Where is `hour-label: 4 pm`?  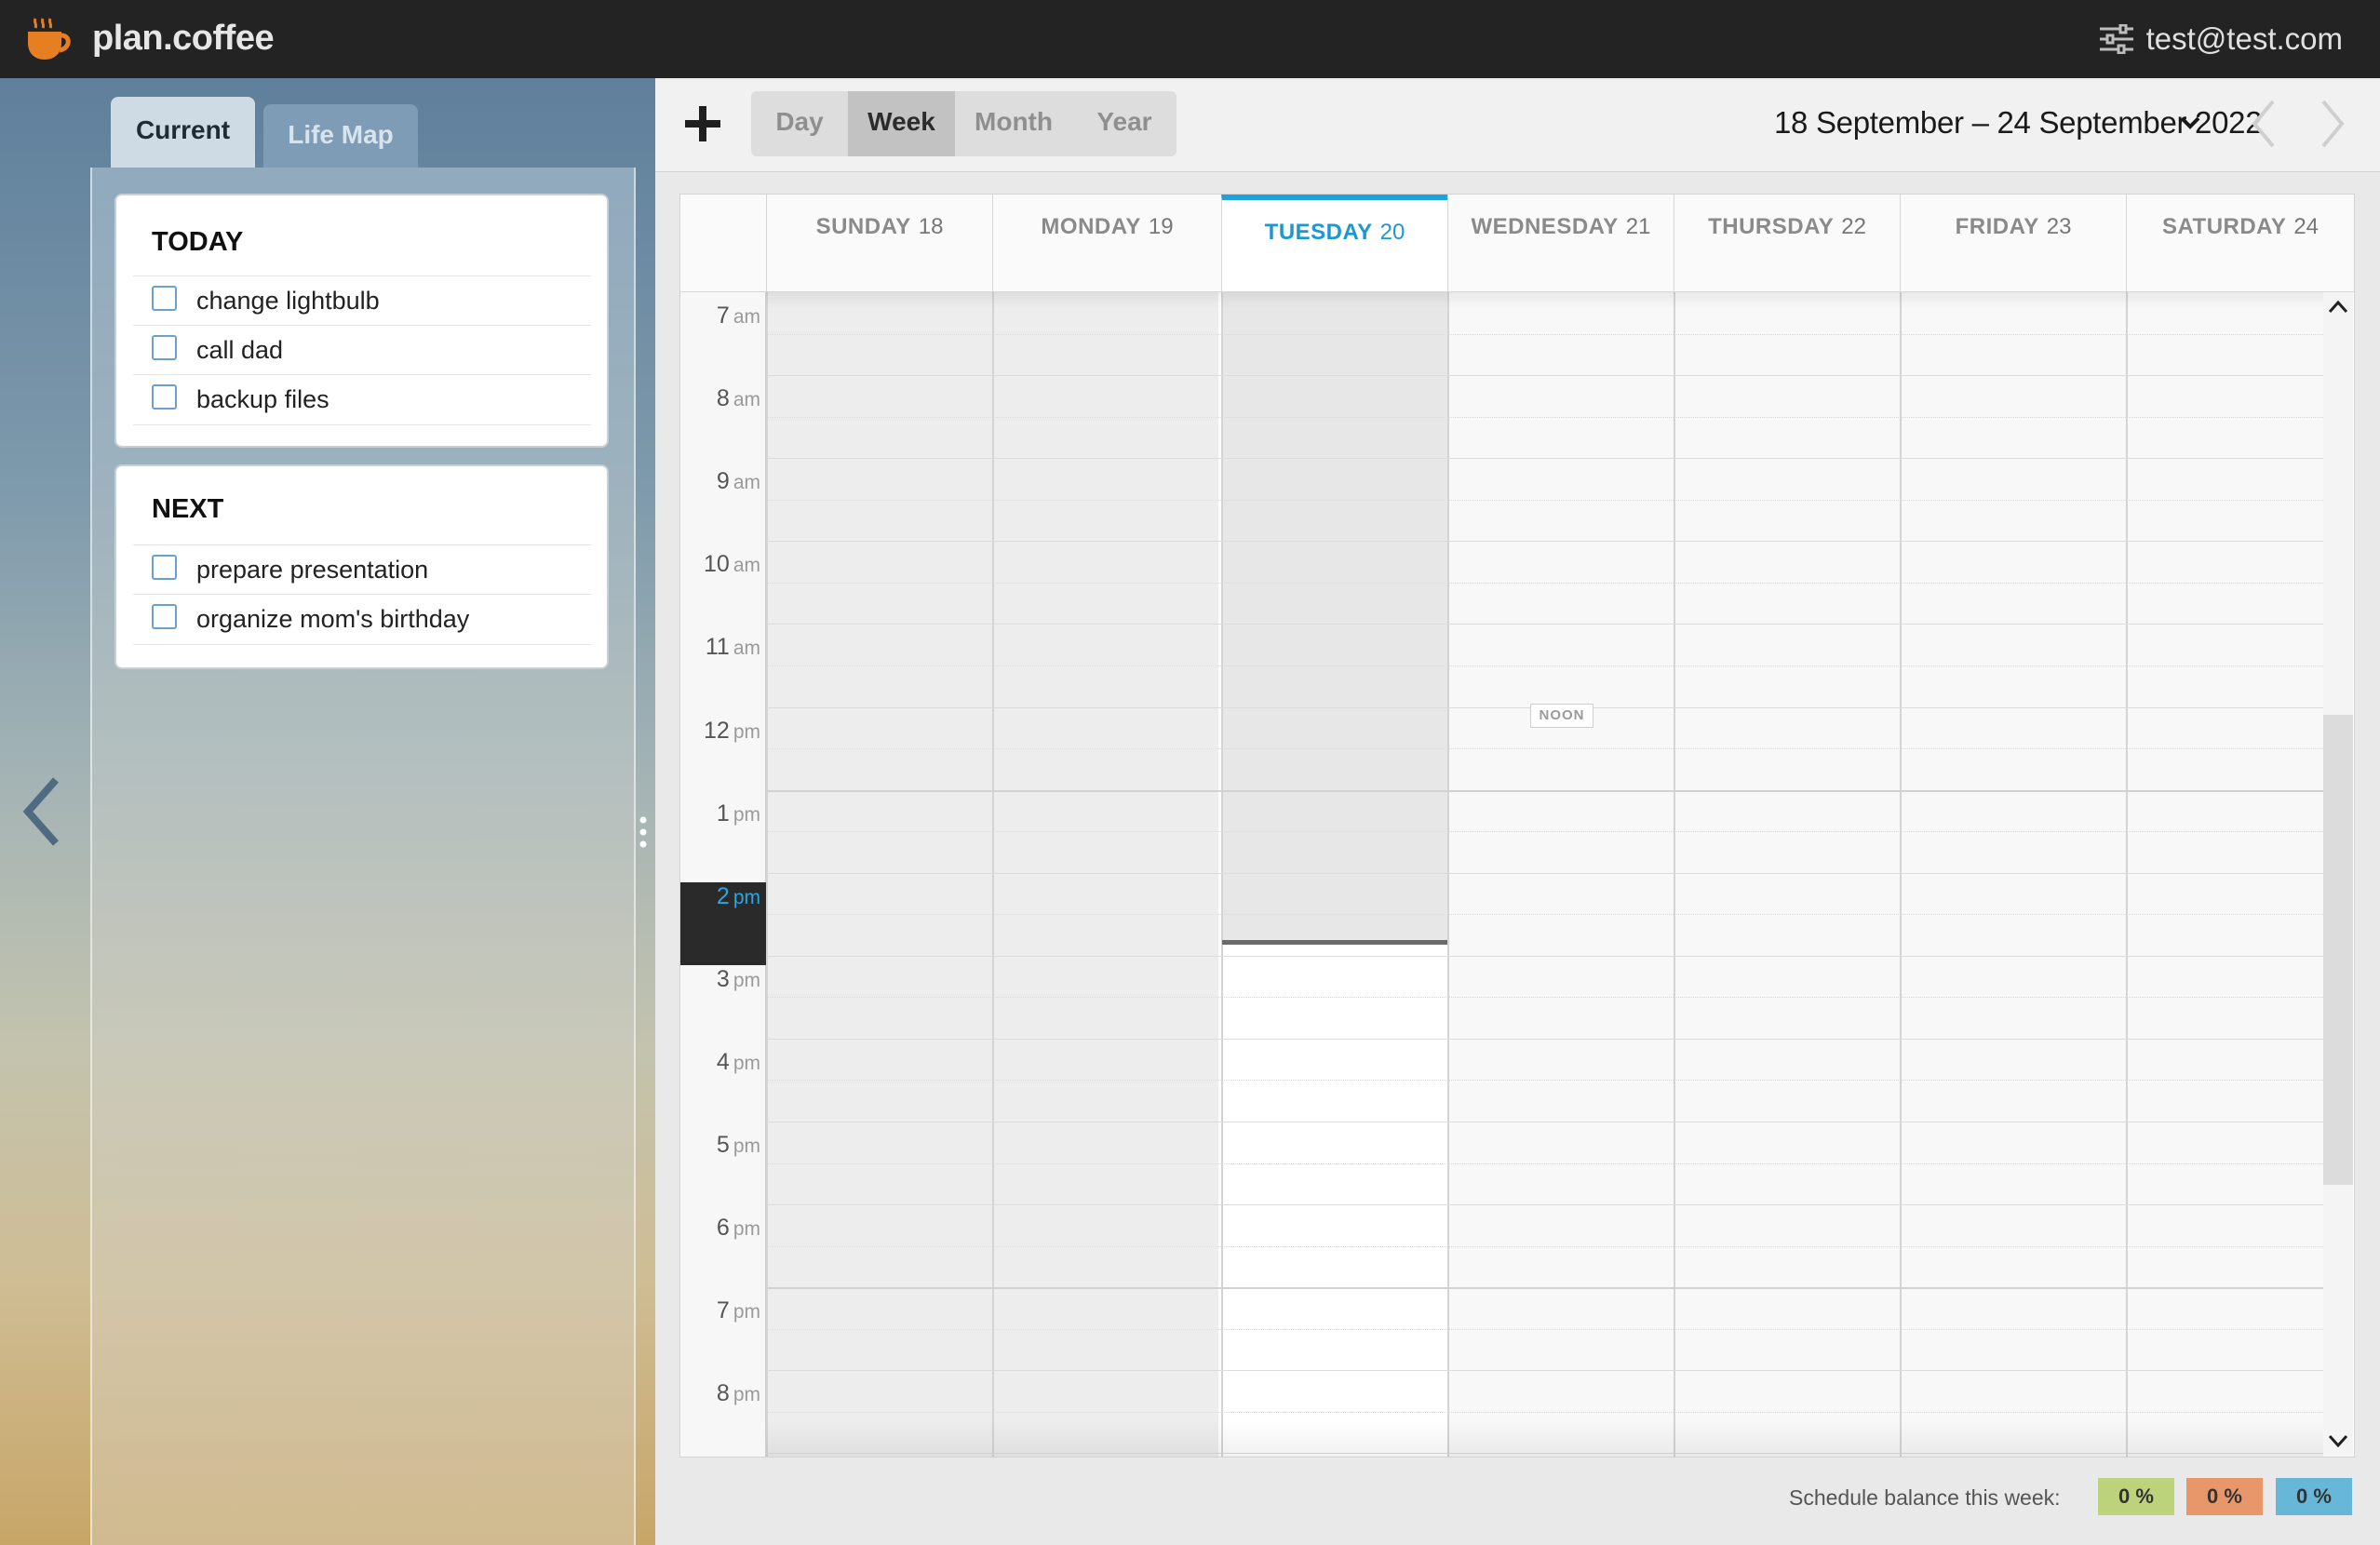
hour-label: 4 pm is located at coordinates (720, 1063).